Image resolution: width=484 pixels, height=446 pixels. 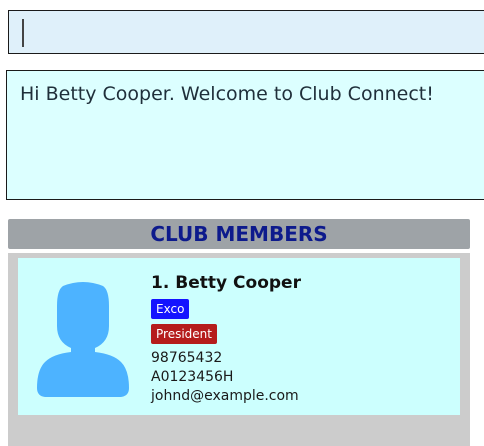 What do you see at coordinates (239, 234) in the screenshot?
I see `members-panel-title: CLUB MEMBERS` at bounding box center [239, 234].